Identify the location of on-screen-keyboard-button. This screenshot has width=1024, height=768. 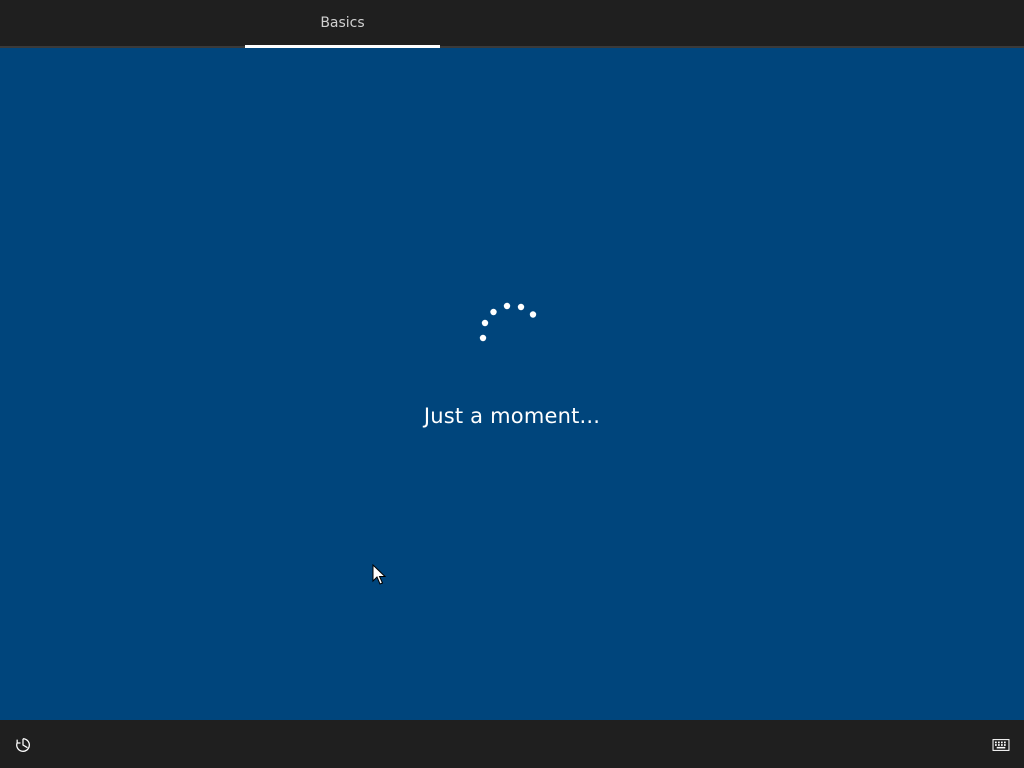
(1001, 745).